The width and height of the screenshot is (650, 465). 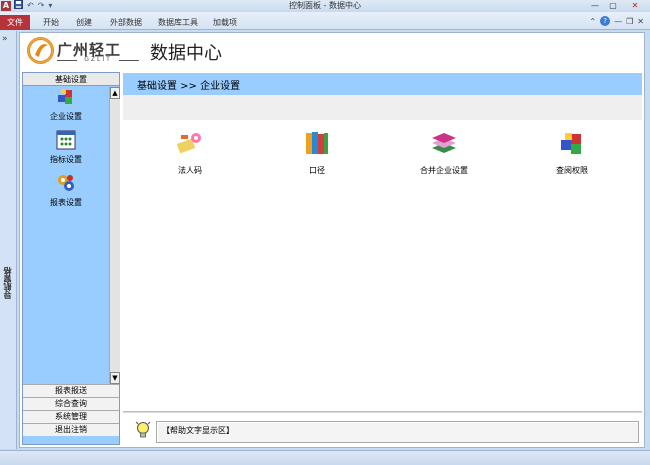 I want to click on window-title: 控制面板 - 数据中心, so click(x=325, y=5).